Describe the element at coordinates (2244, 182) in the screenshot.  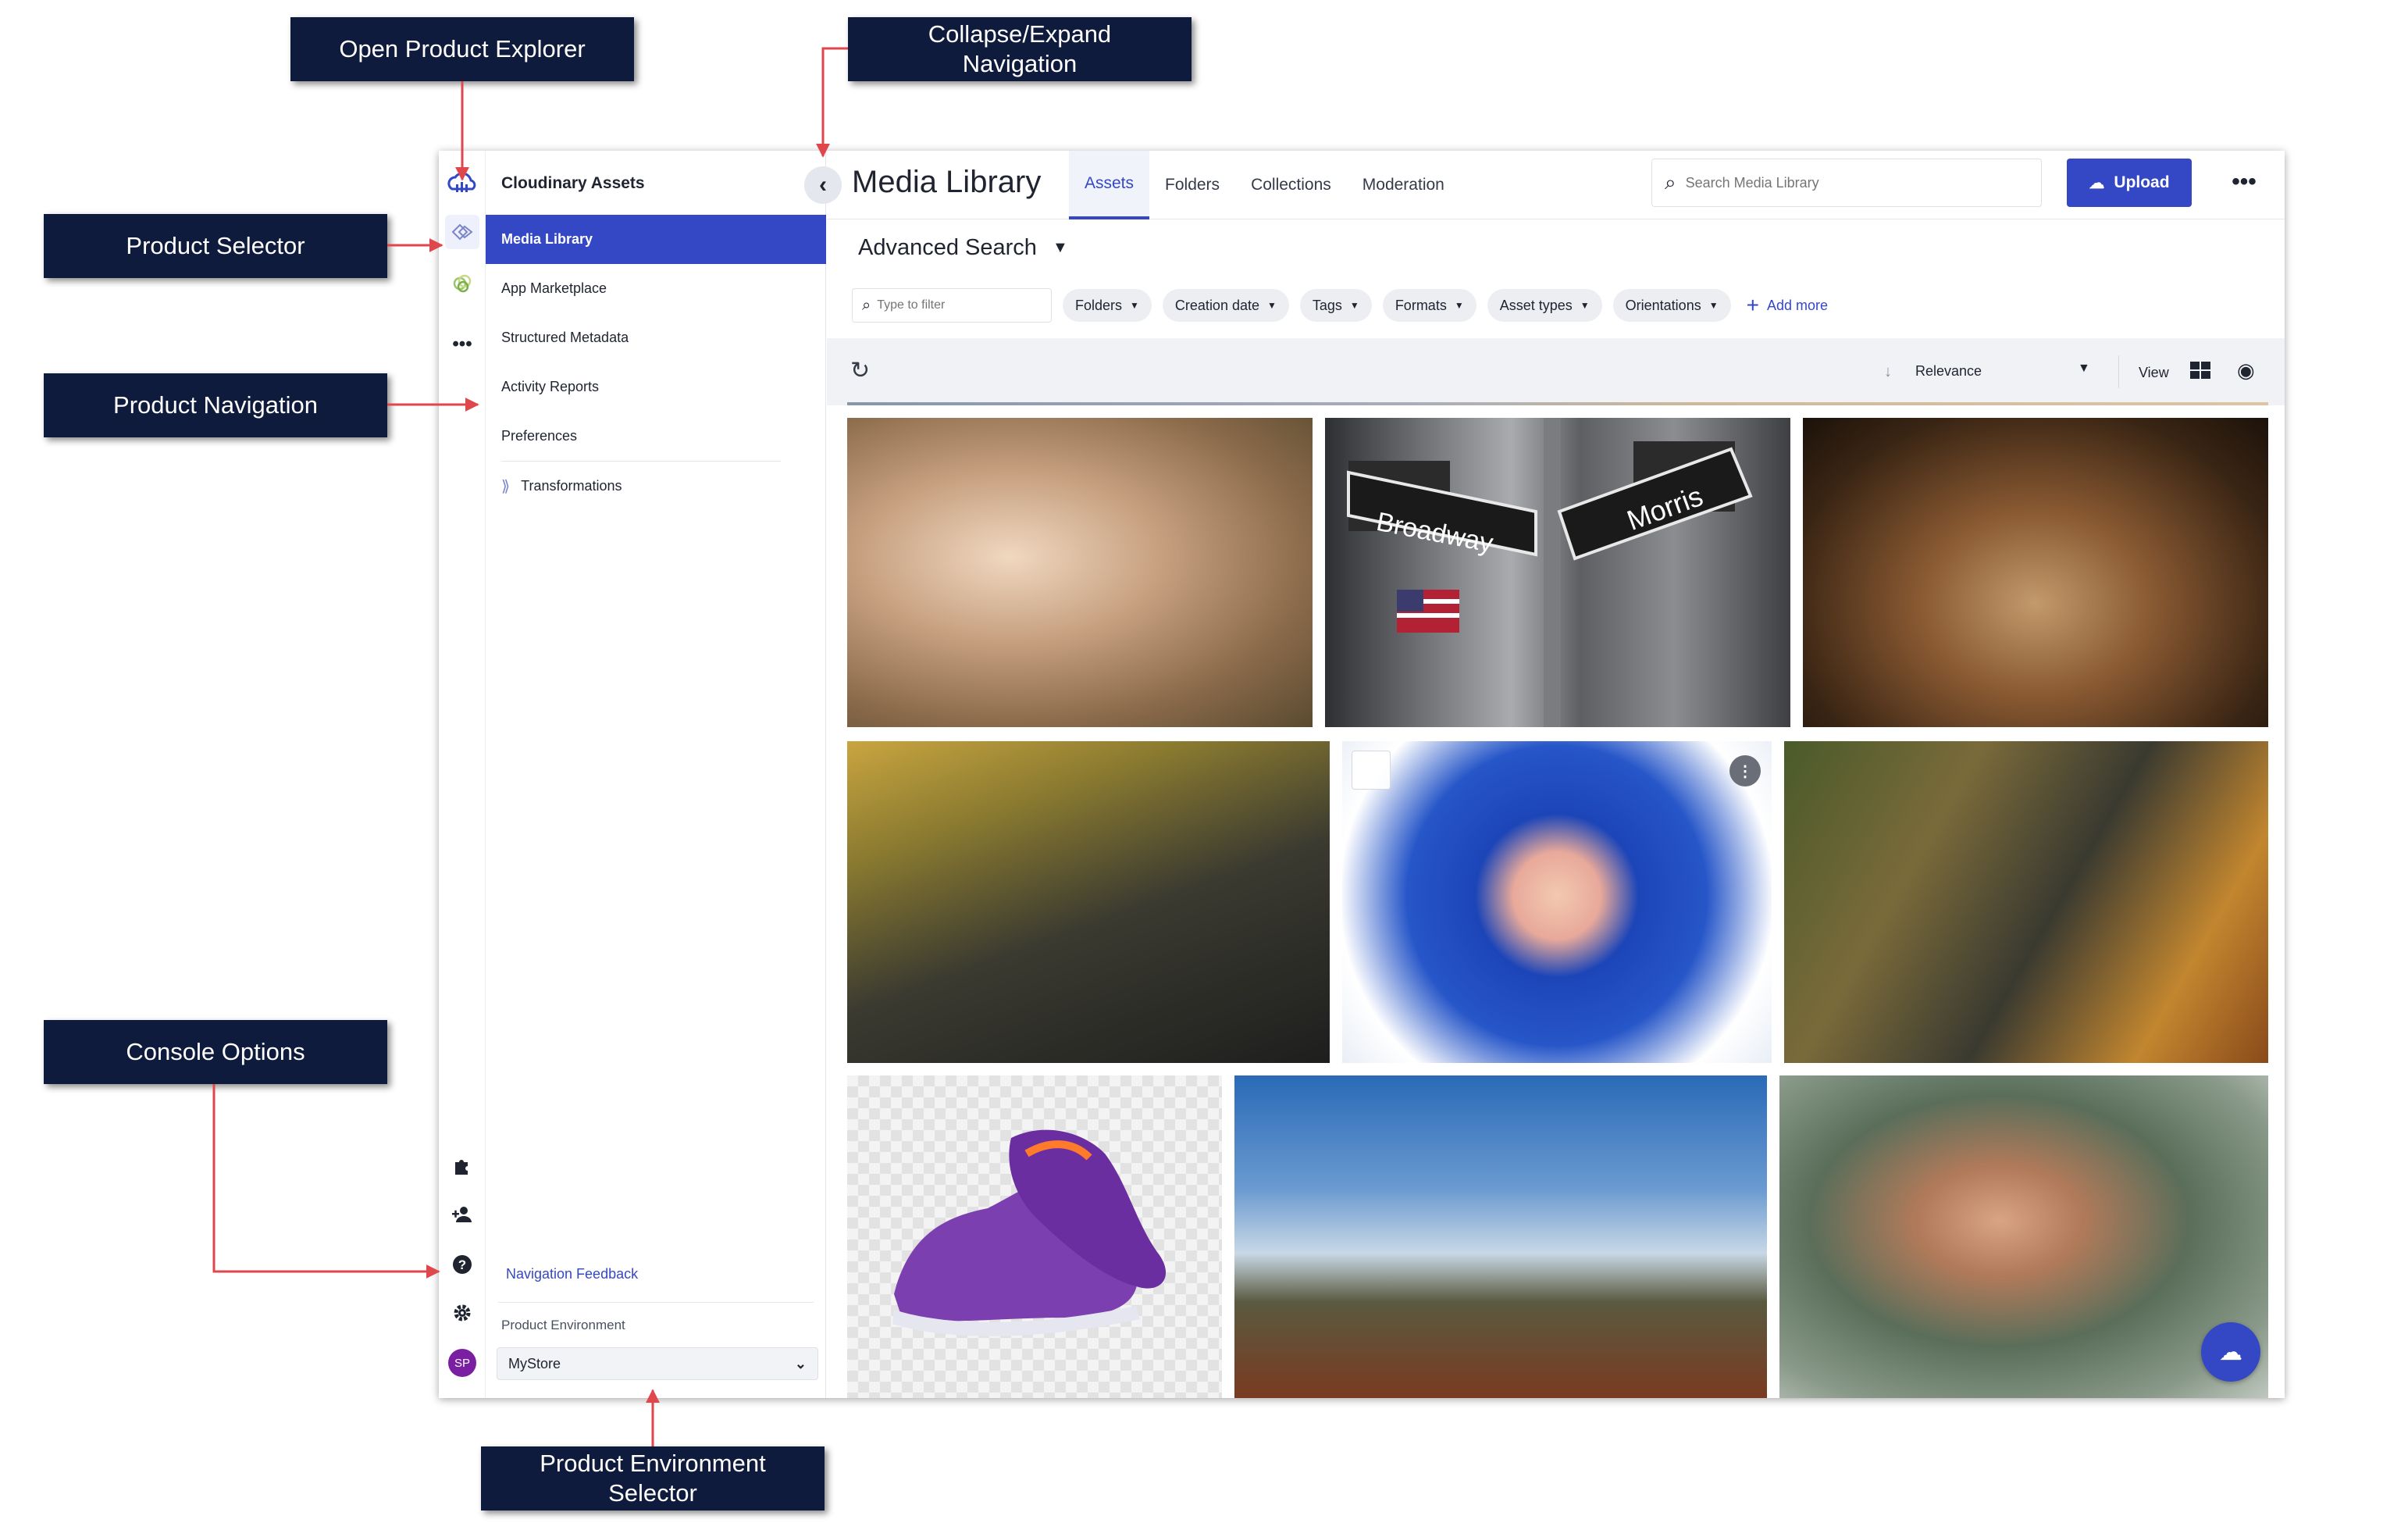
I see `more-options-button: •••` at that location.